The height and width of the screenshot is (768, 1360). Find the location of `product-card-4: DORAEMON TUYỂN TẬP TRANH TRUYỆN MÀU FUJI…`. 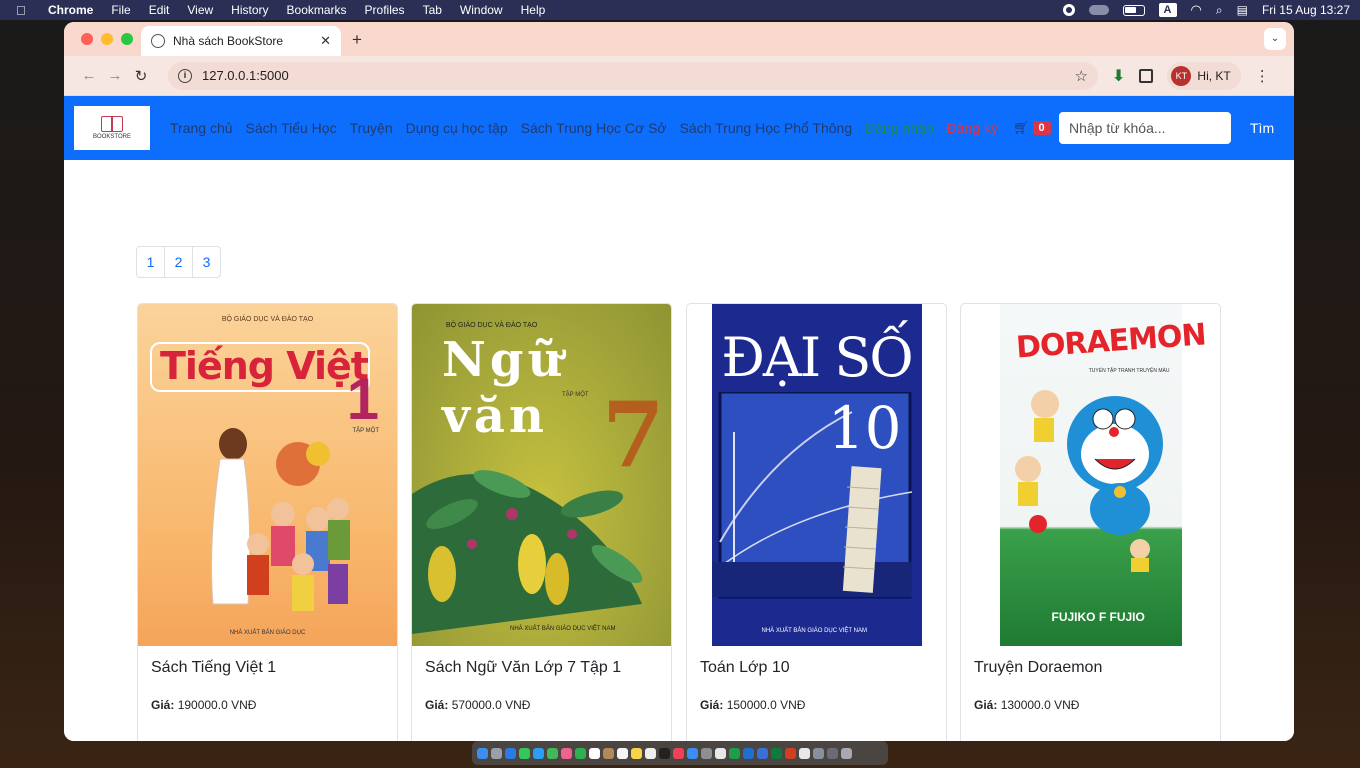

product-card-4: DORAEMON TUYỂN TẬP TRANH TRUYỆN MÀU FUJI… is located at coordinates (1090, 522).